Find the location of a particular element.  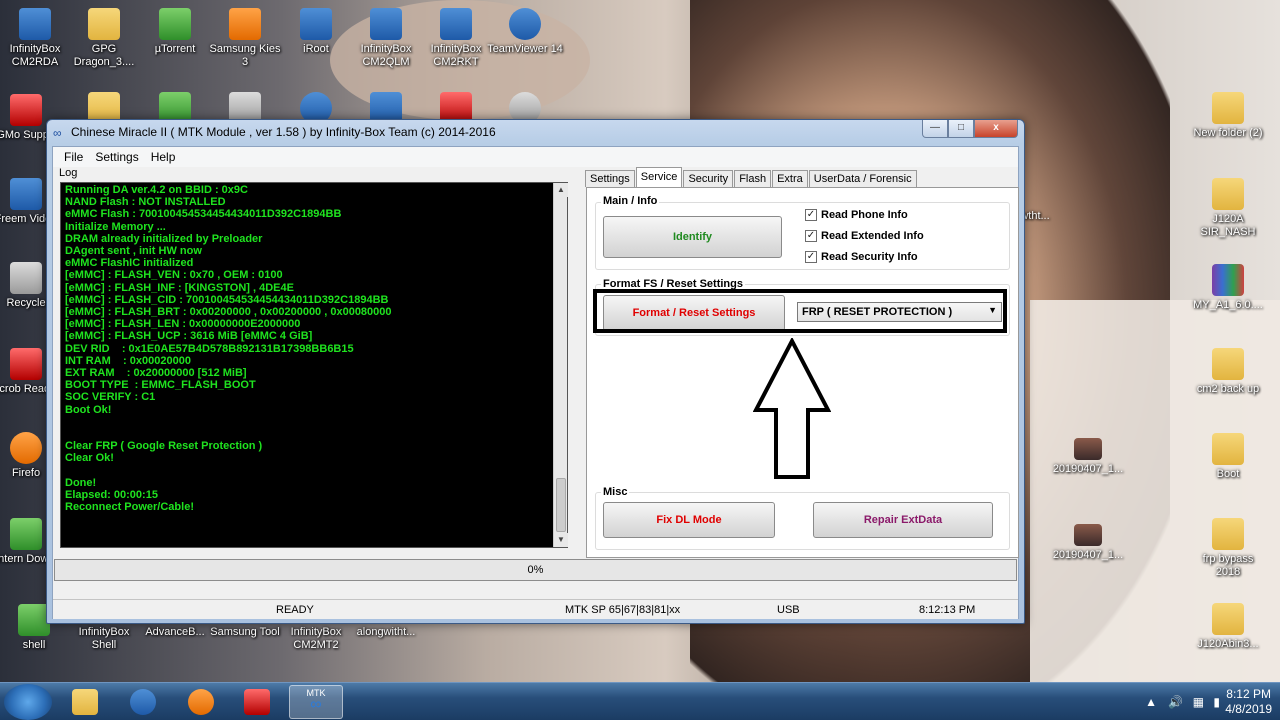

desktop-icon-kies: Samsung Kies 3 is located at coordinates (245, 38).